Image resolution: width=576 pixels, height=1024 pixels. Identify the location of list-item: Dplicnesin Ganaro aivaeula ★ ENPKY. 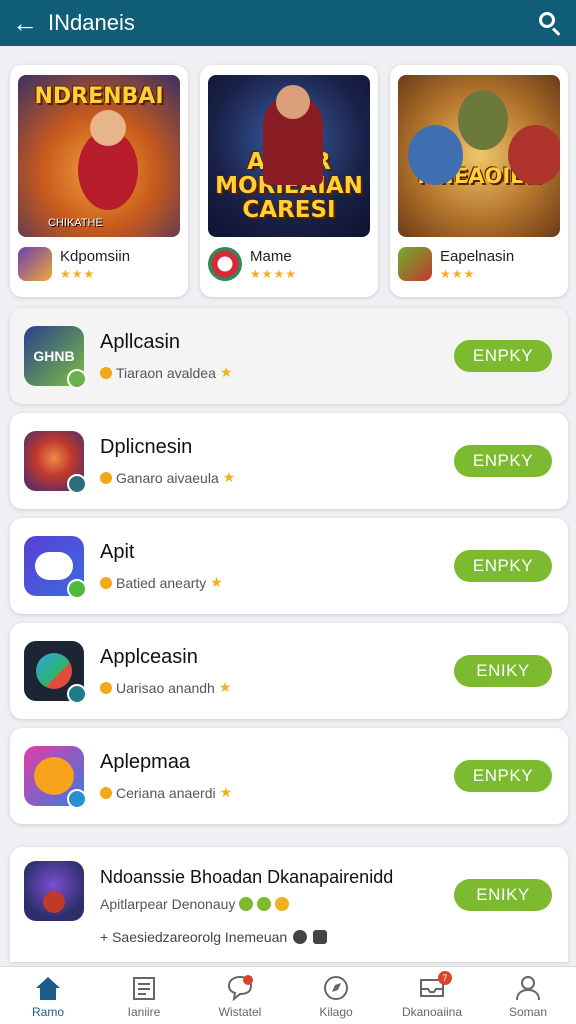
(289, 461).